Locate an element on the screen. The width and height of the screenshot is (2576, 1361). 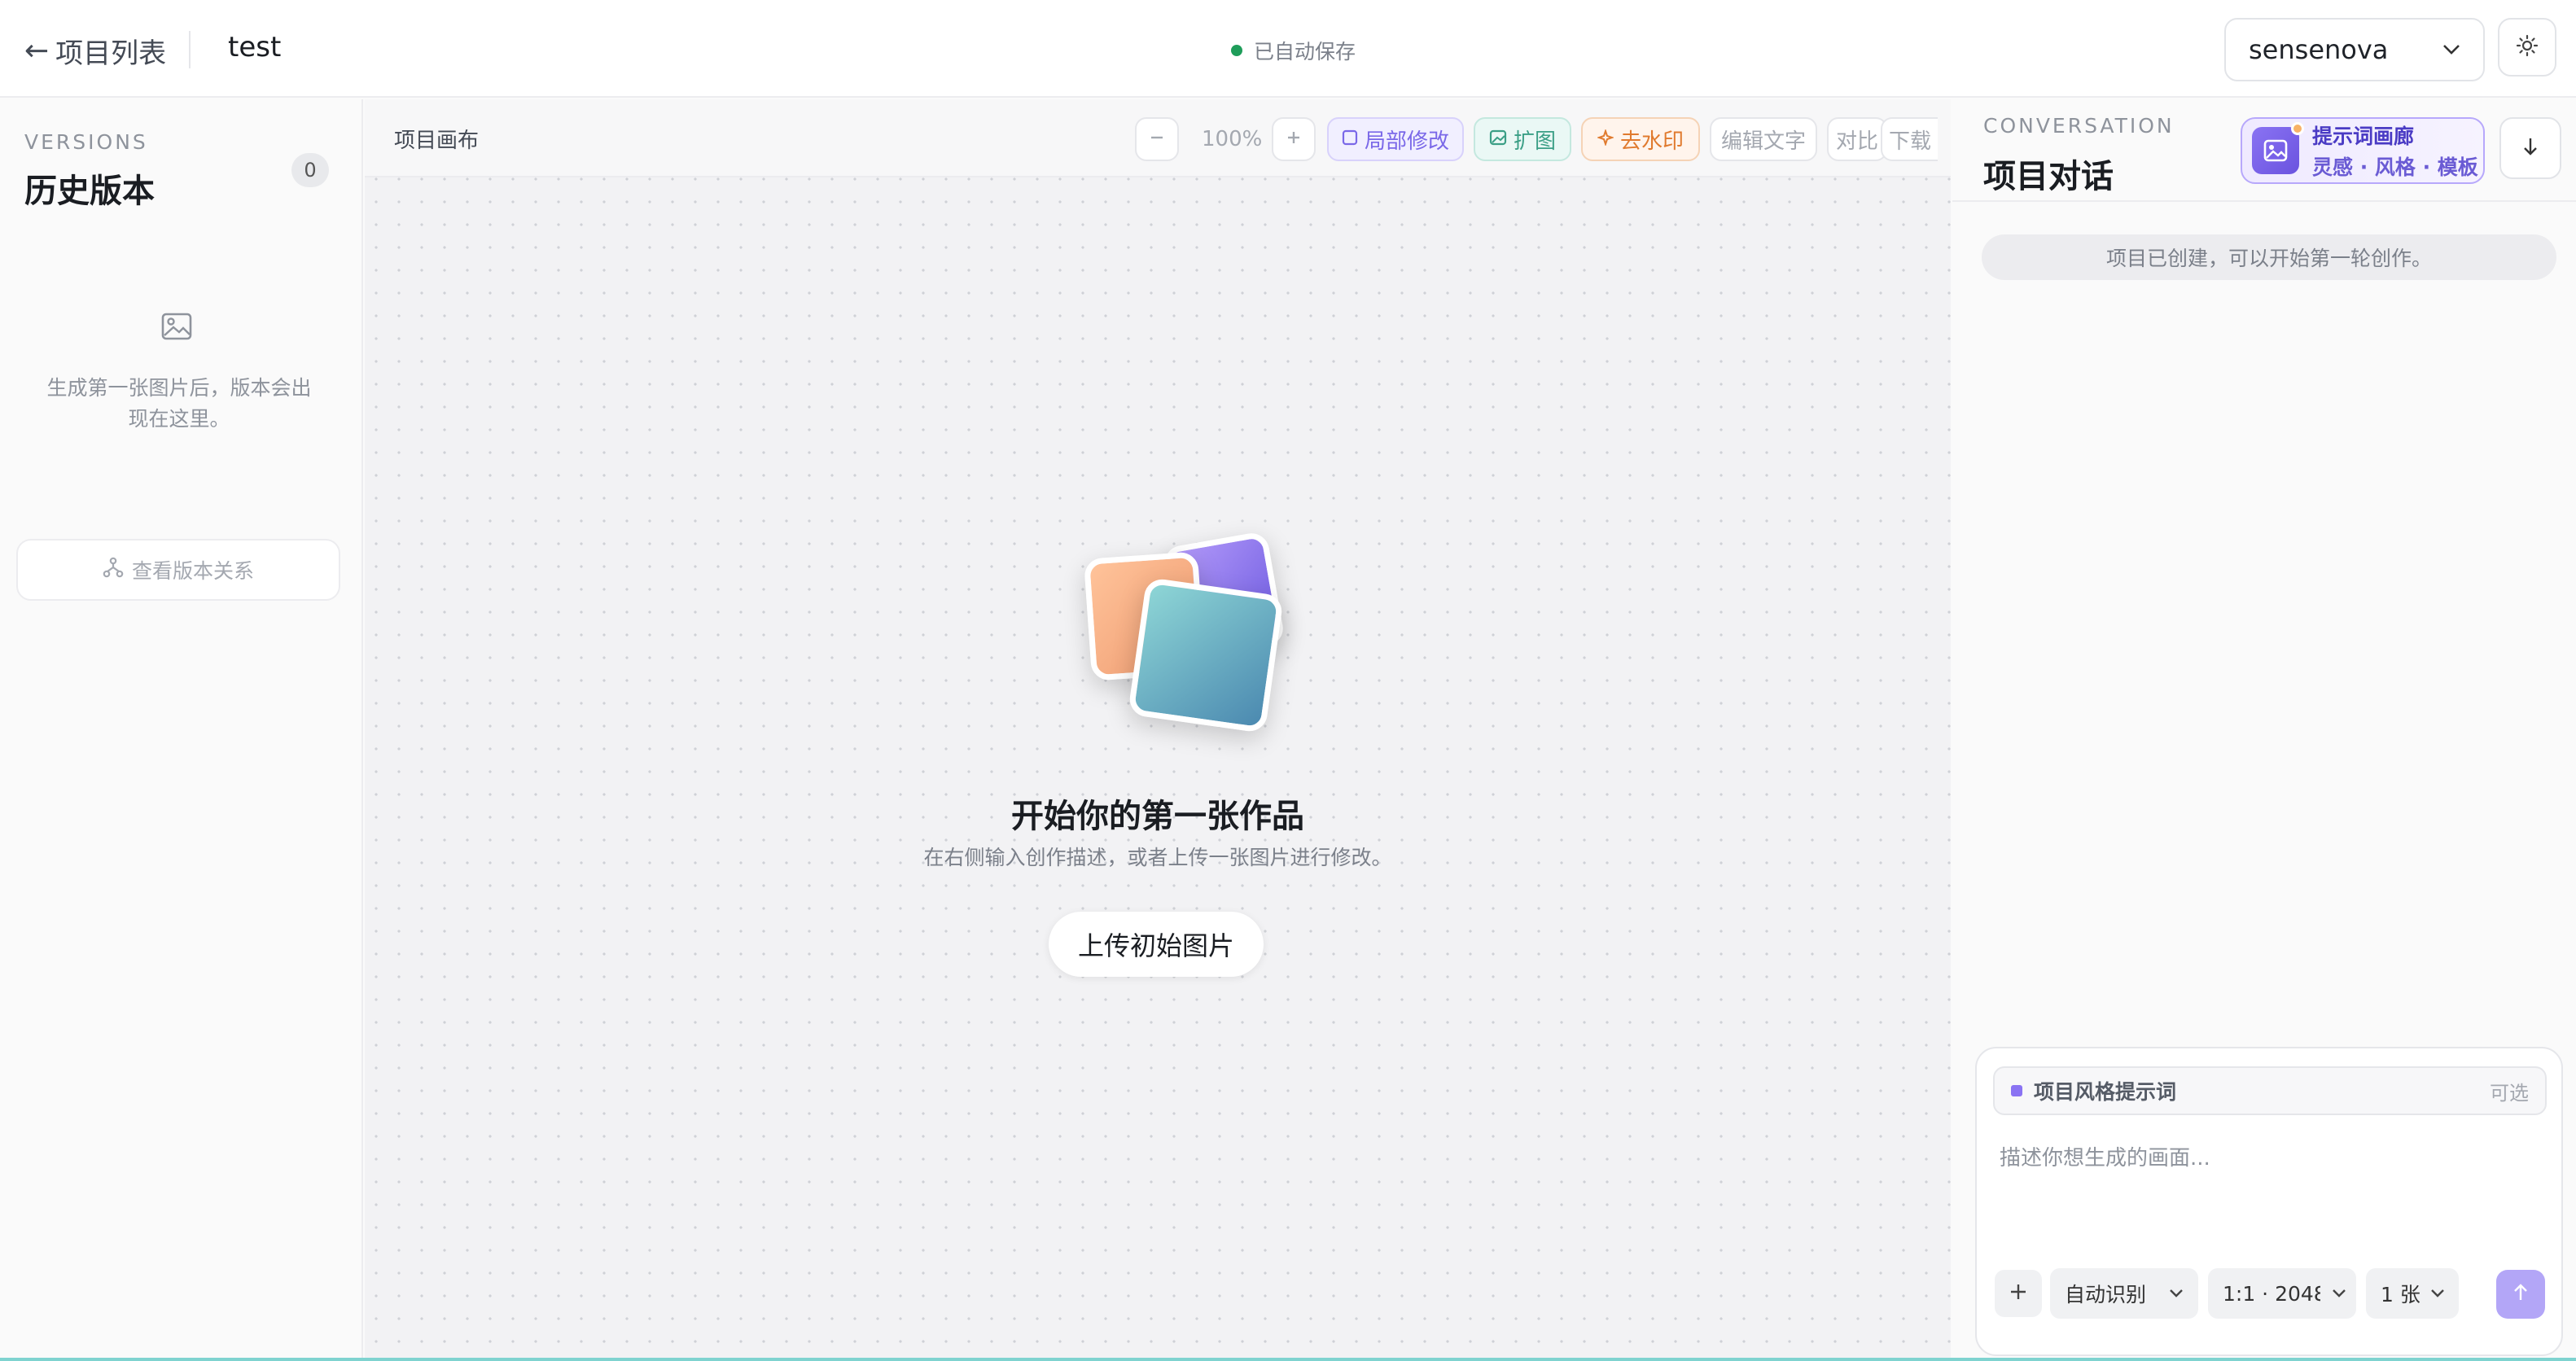
empty-canvas-illustration is located at coordinates (1187, 632).